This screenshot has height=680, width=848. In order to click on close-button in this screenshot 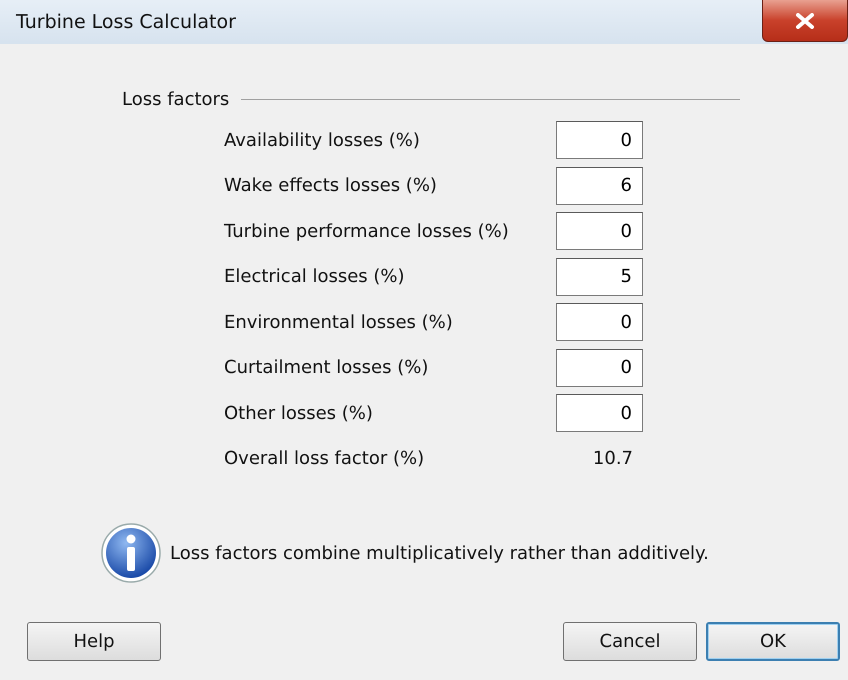, I will do `click(805, 21)`.